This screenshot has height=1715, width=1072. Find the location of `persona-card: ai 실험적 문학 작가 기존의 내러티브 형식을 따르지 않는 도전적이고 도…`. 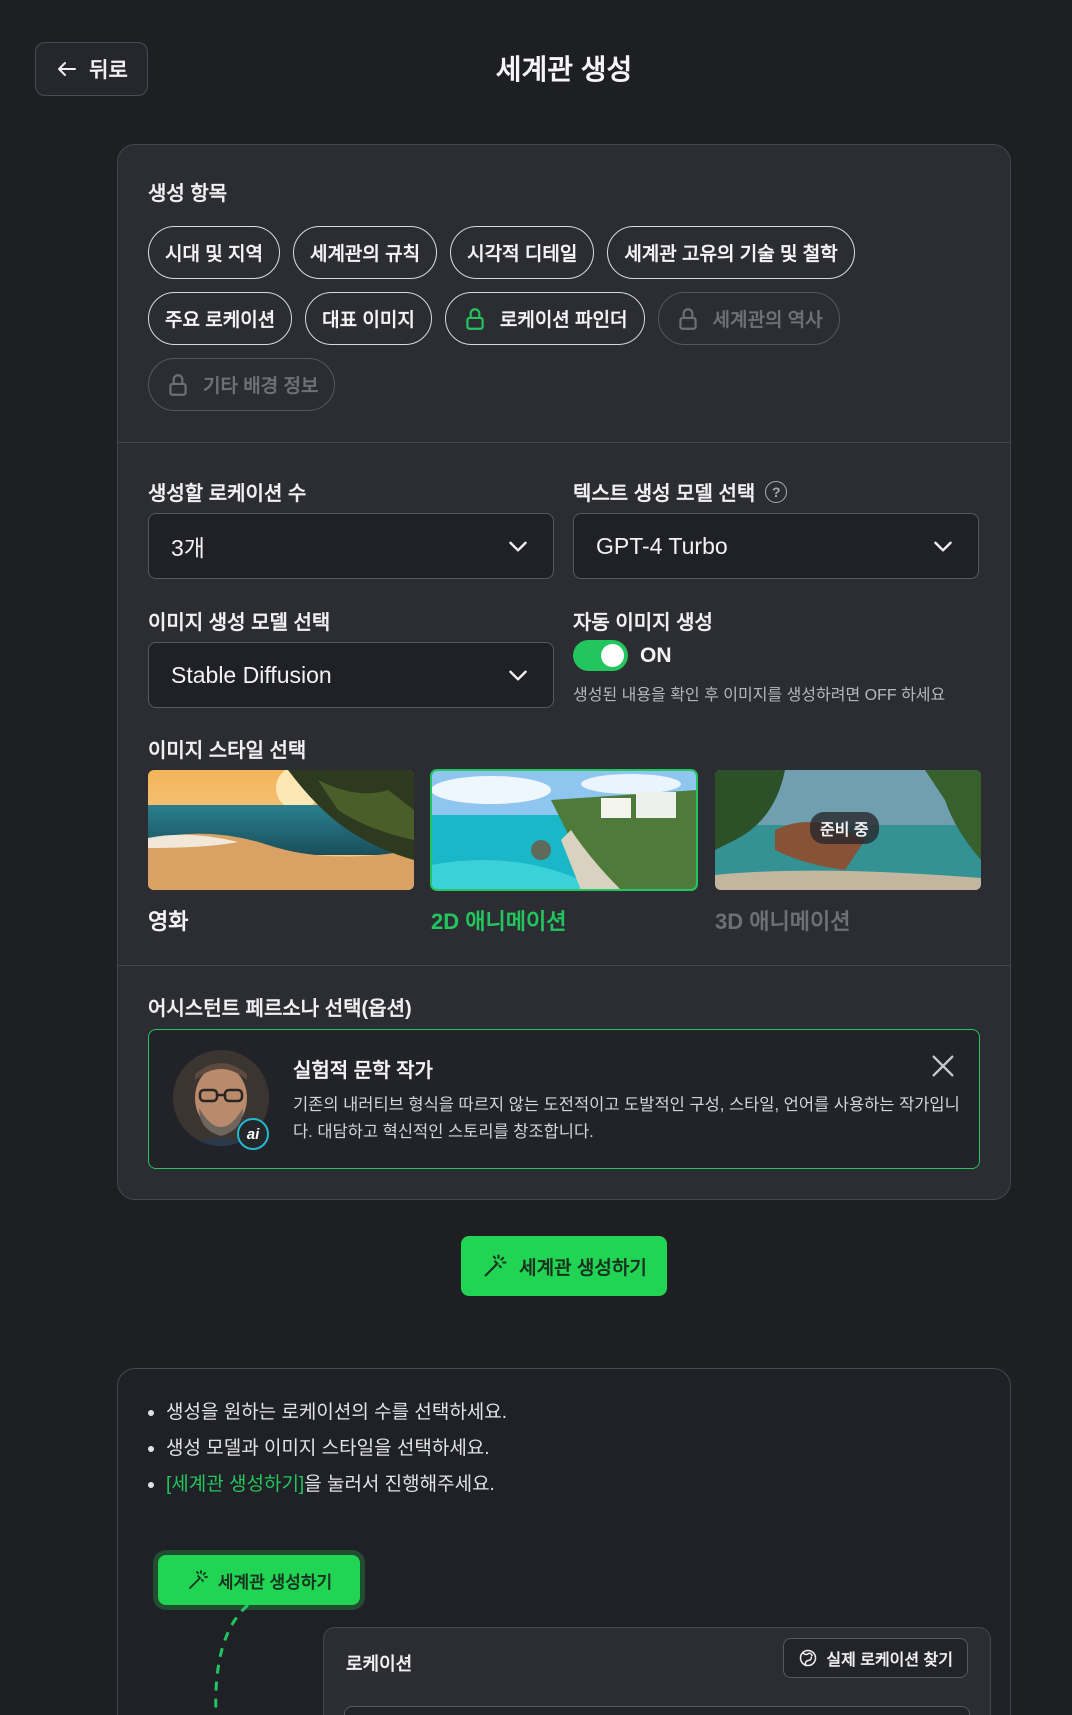

persona-card: ai 실험적 문학 작가 기존의 내러티브 형식을 따르지 않는 도전적이고 도… is located at coordinates (564, 1099).